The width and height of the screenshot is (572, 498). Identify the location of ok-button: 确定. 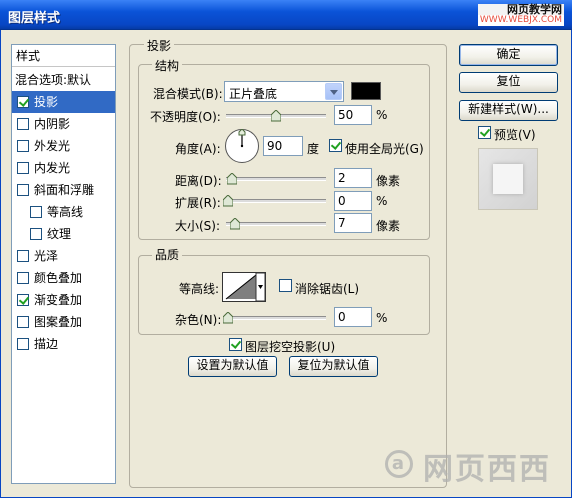
(508, 55).